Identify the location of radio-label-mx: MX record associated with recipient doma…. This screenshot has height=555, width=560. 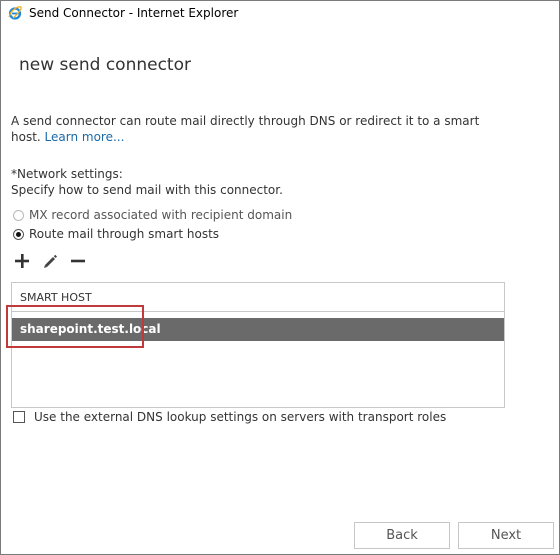
(161, 215).